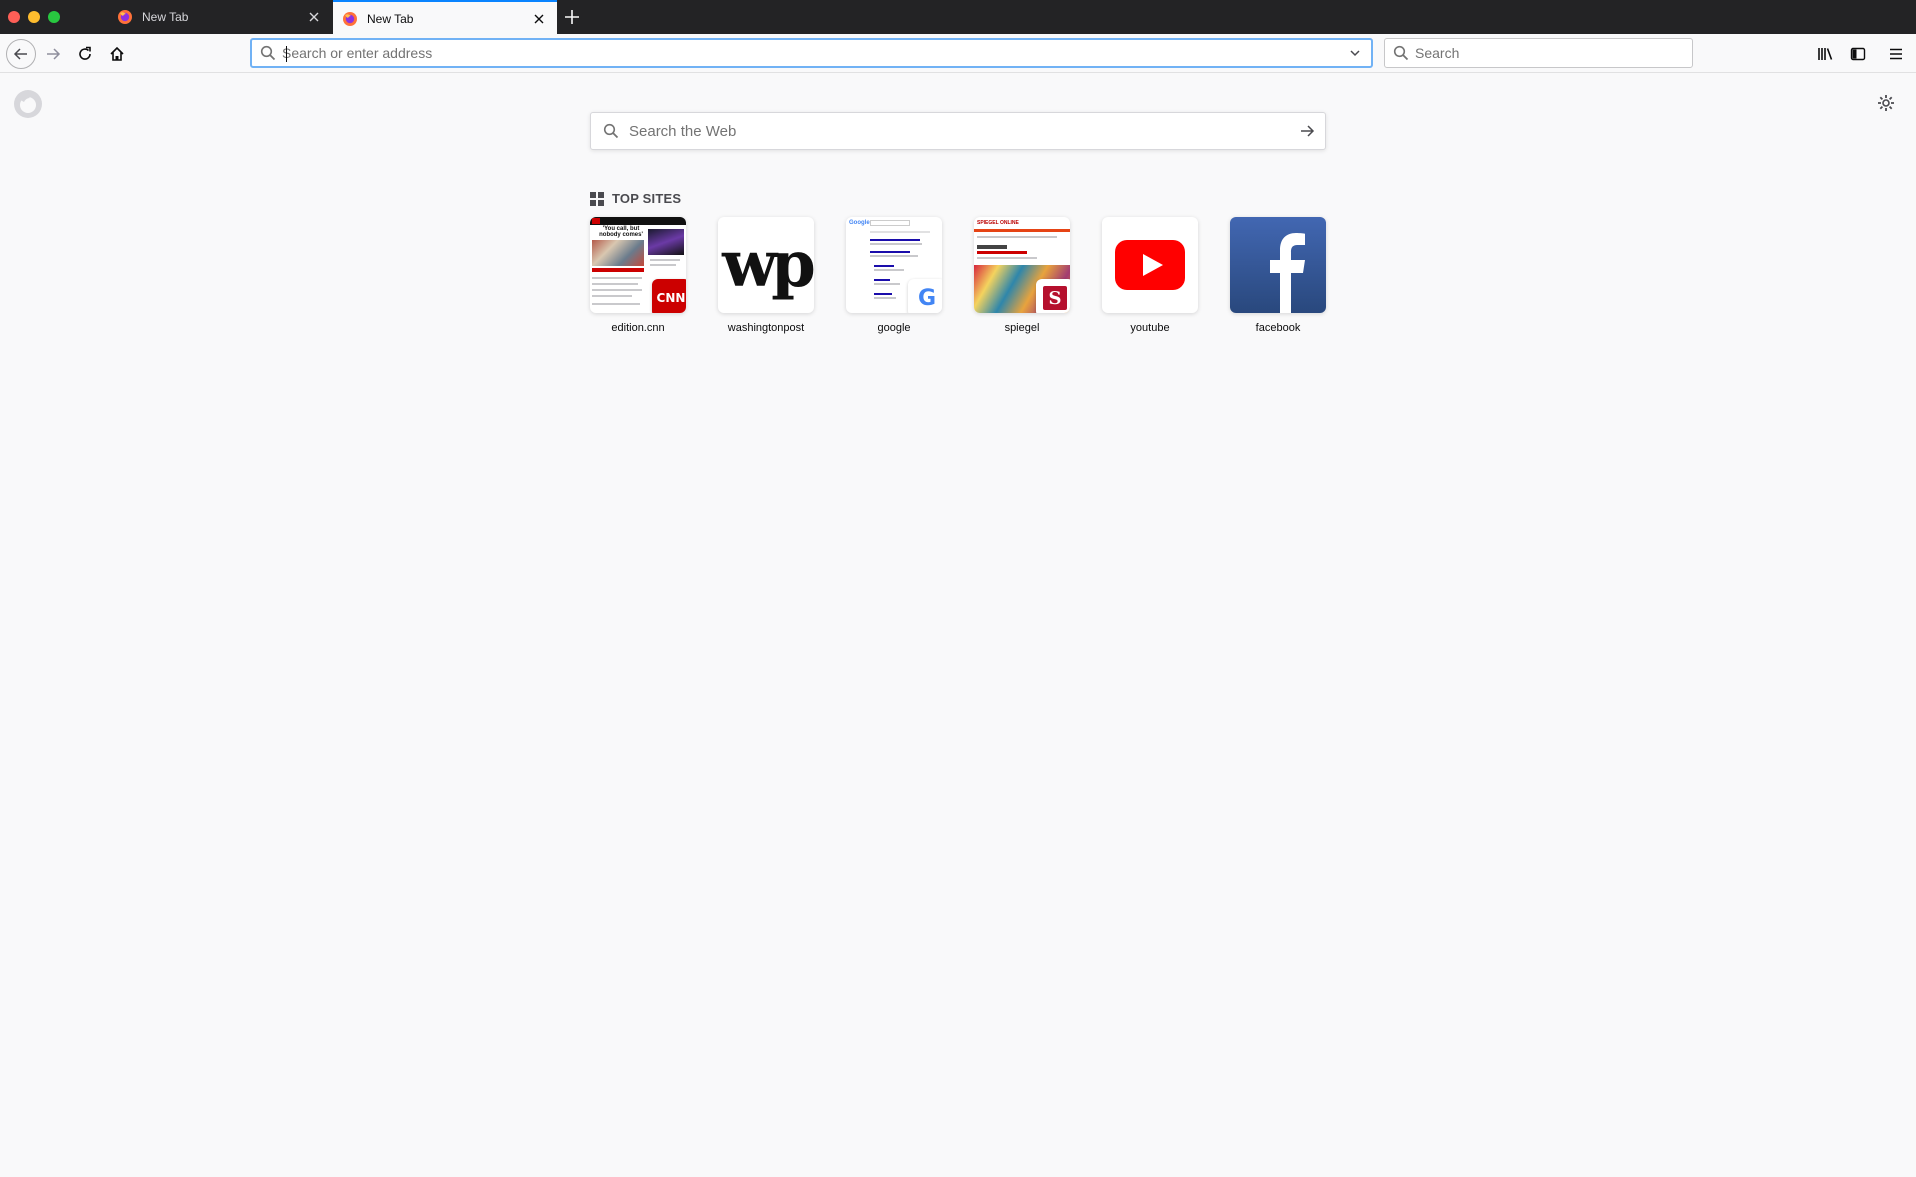 This screenshot has height=1177, width=1916. I want to click on washingtonpost-thumbnail: wp, so click(766, 265).